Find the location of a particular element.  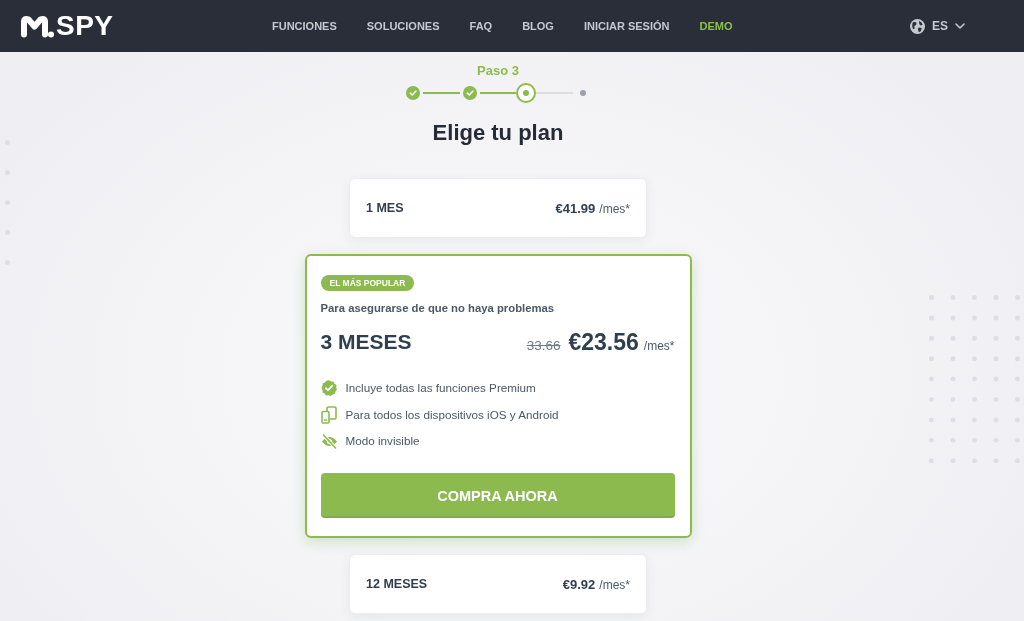

feature-text: Modo invisible is located at coordinates (382, 441).